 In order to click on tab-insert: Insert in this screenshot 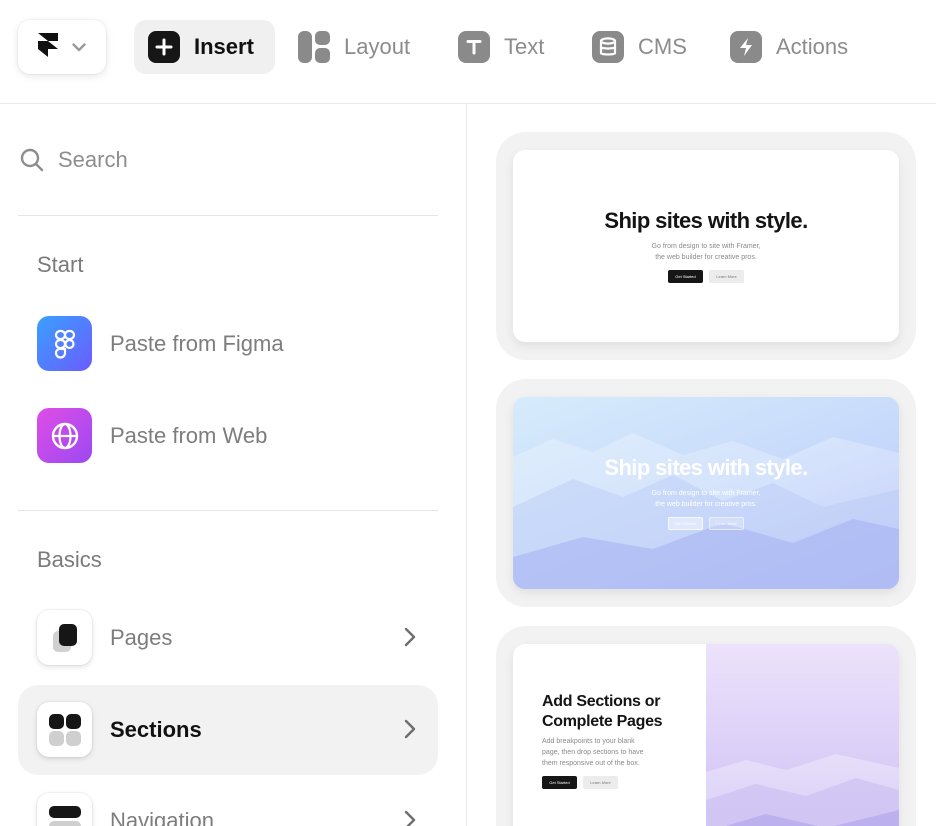, I will do `click(204, 47)`.